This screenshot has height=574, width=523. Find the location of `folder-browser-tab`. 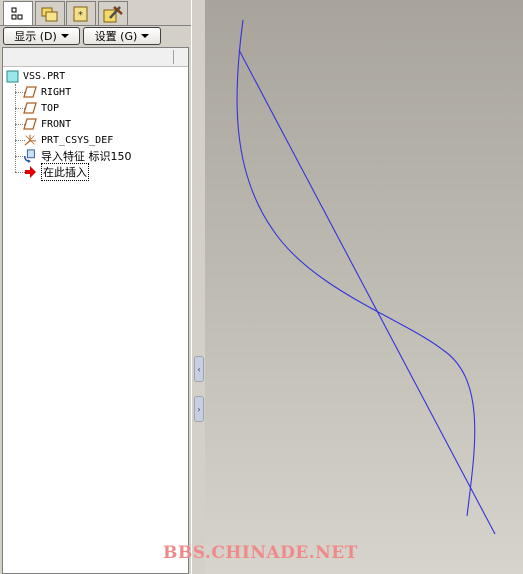

folder-browser-tab is located at coordinates (50, 13).